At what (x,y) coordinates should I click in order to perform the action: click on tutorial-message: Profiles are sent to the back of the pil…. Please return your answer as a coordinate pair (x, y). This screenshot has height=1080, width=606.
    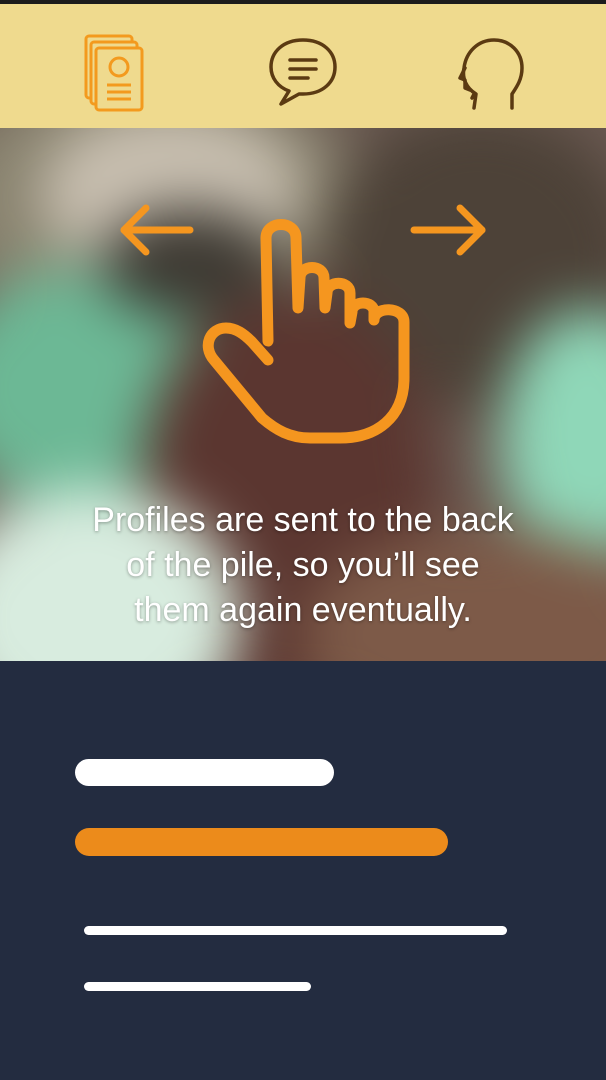
    Looking at the image, I should click on (303, 565).